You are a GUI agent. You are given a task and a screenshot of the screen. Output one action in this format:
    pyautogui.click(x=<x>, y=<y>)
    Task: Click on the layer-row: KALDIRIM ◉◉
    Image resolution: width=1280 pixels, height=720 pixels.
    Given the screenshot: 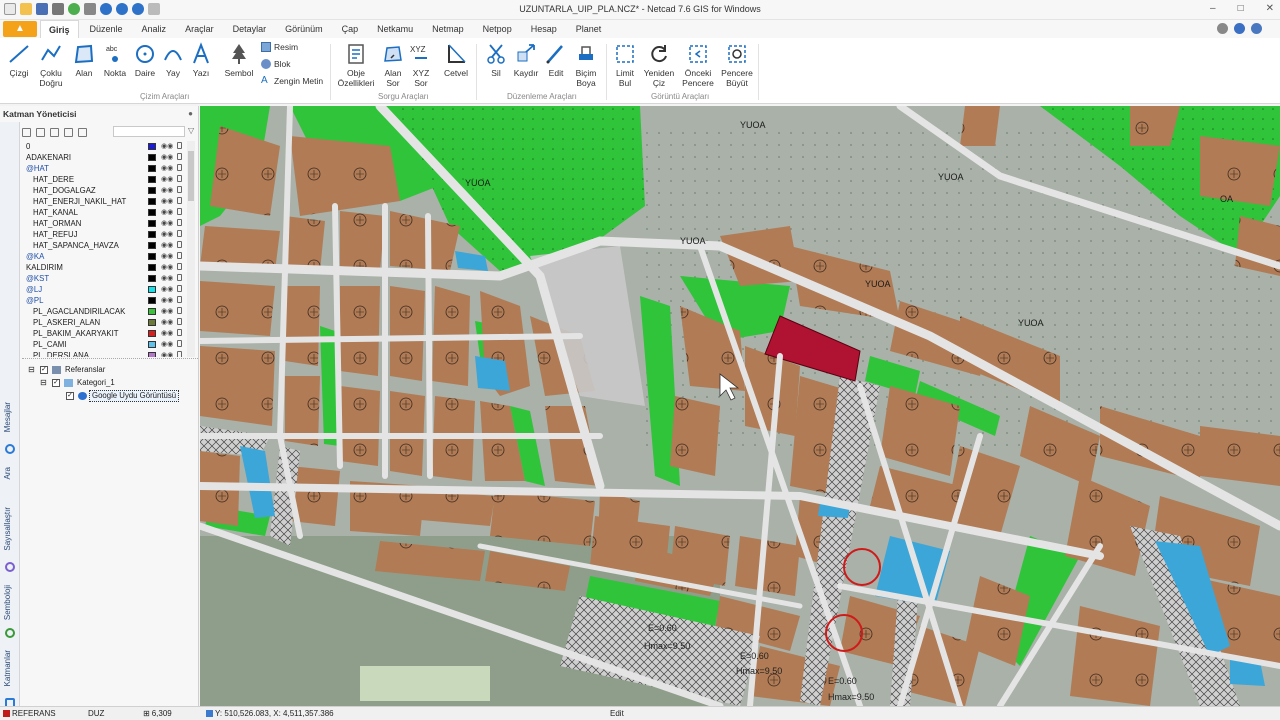 What is the action you would take?
    pyautogui.click(x=104, y=267)
    